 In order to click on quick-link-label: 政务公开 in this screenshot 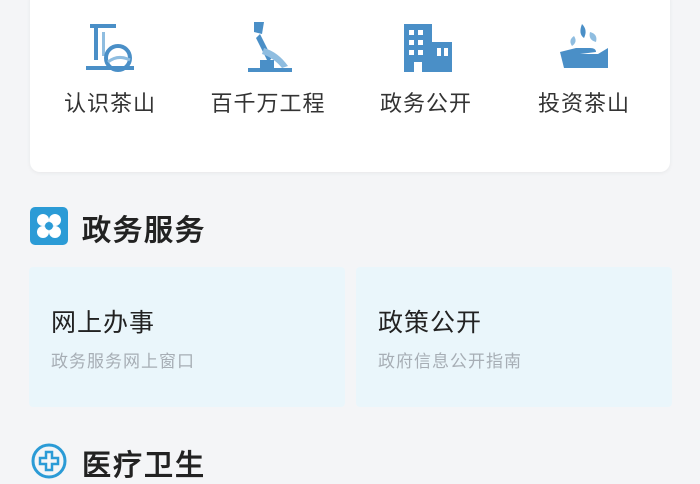, I will do `click(425, 104)`.